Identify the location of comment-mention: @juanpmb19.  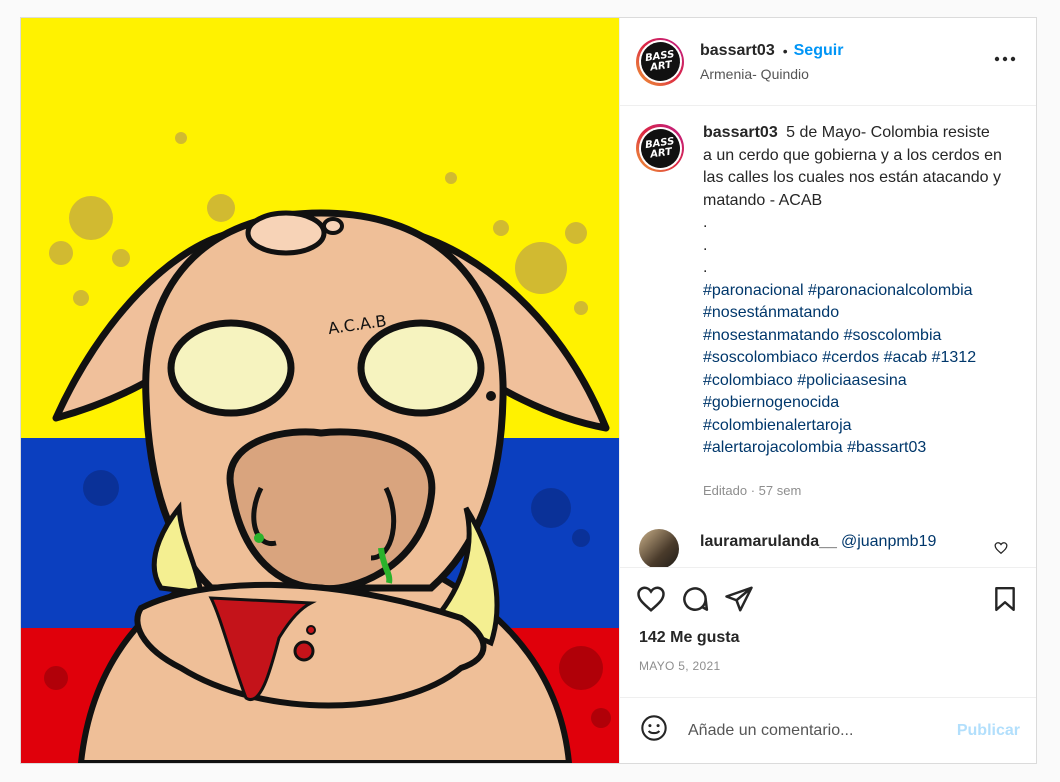
(888, 541).